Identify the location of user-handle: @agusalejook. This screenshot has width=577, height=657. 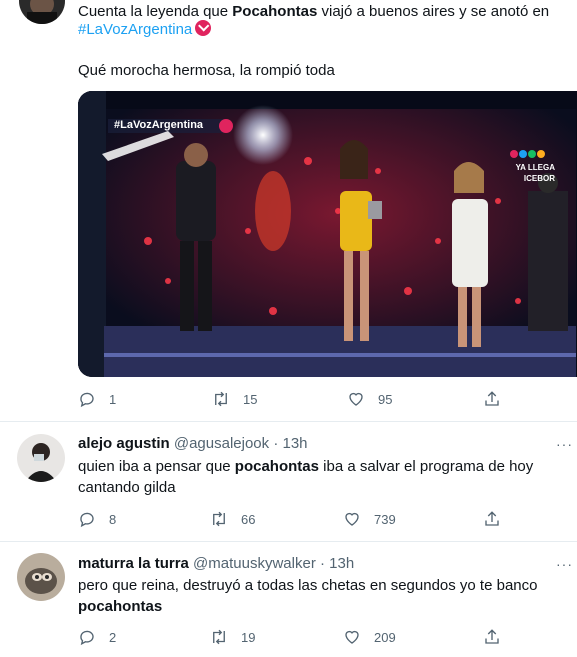
(221, 443).